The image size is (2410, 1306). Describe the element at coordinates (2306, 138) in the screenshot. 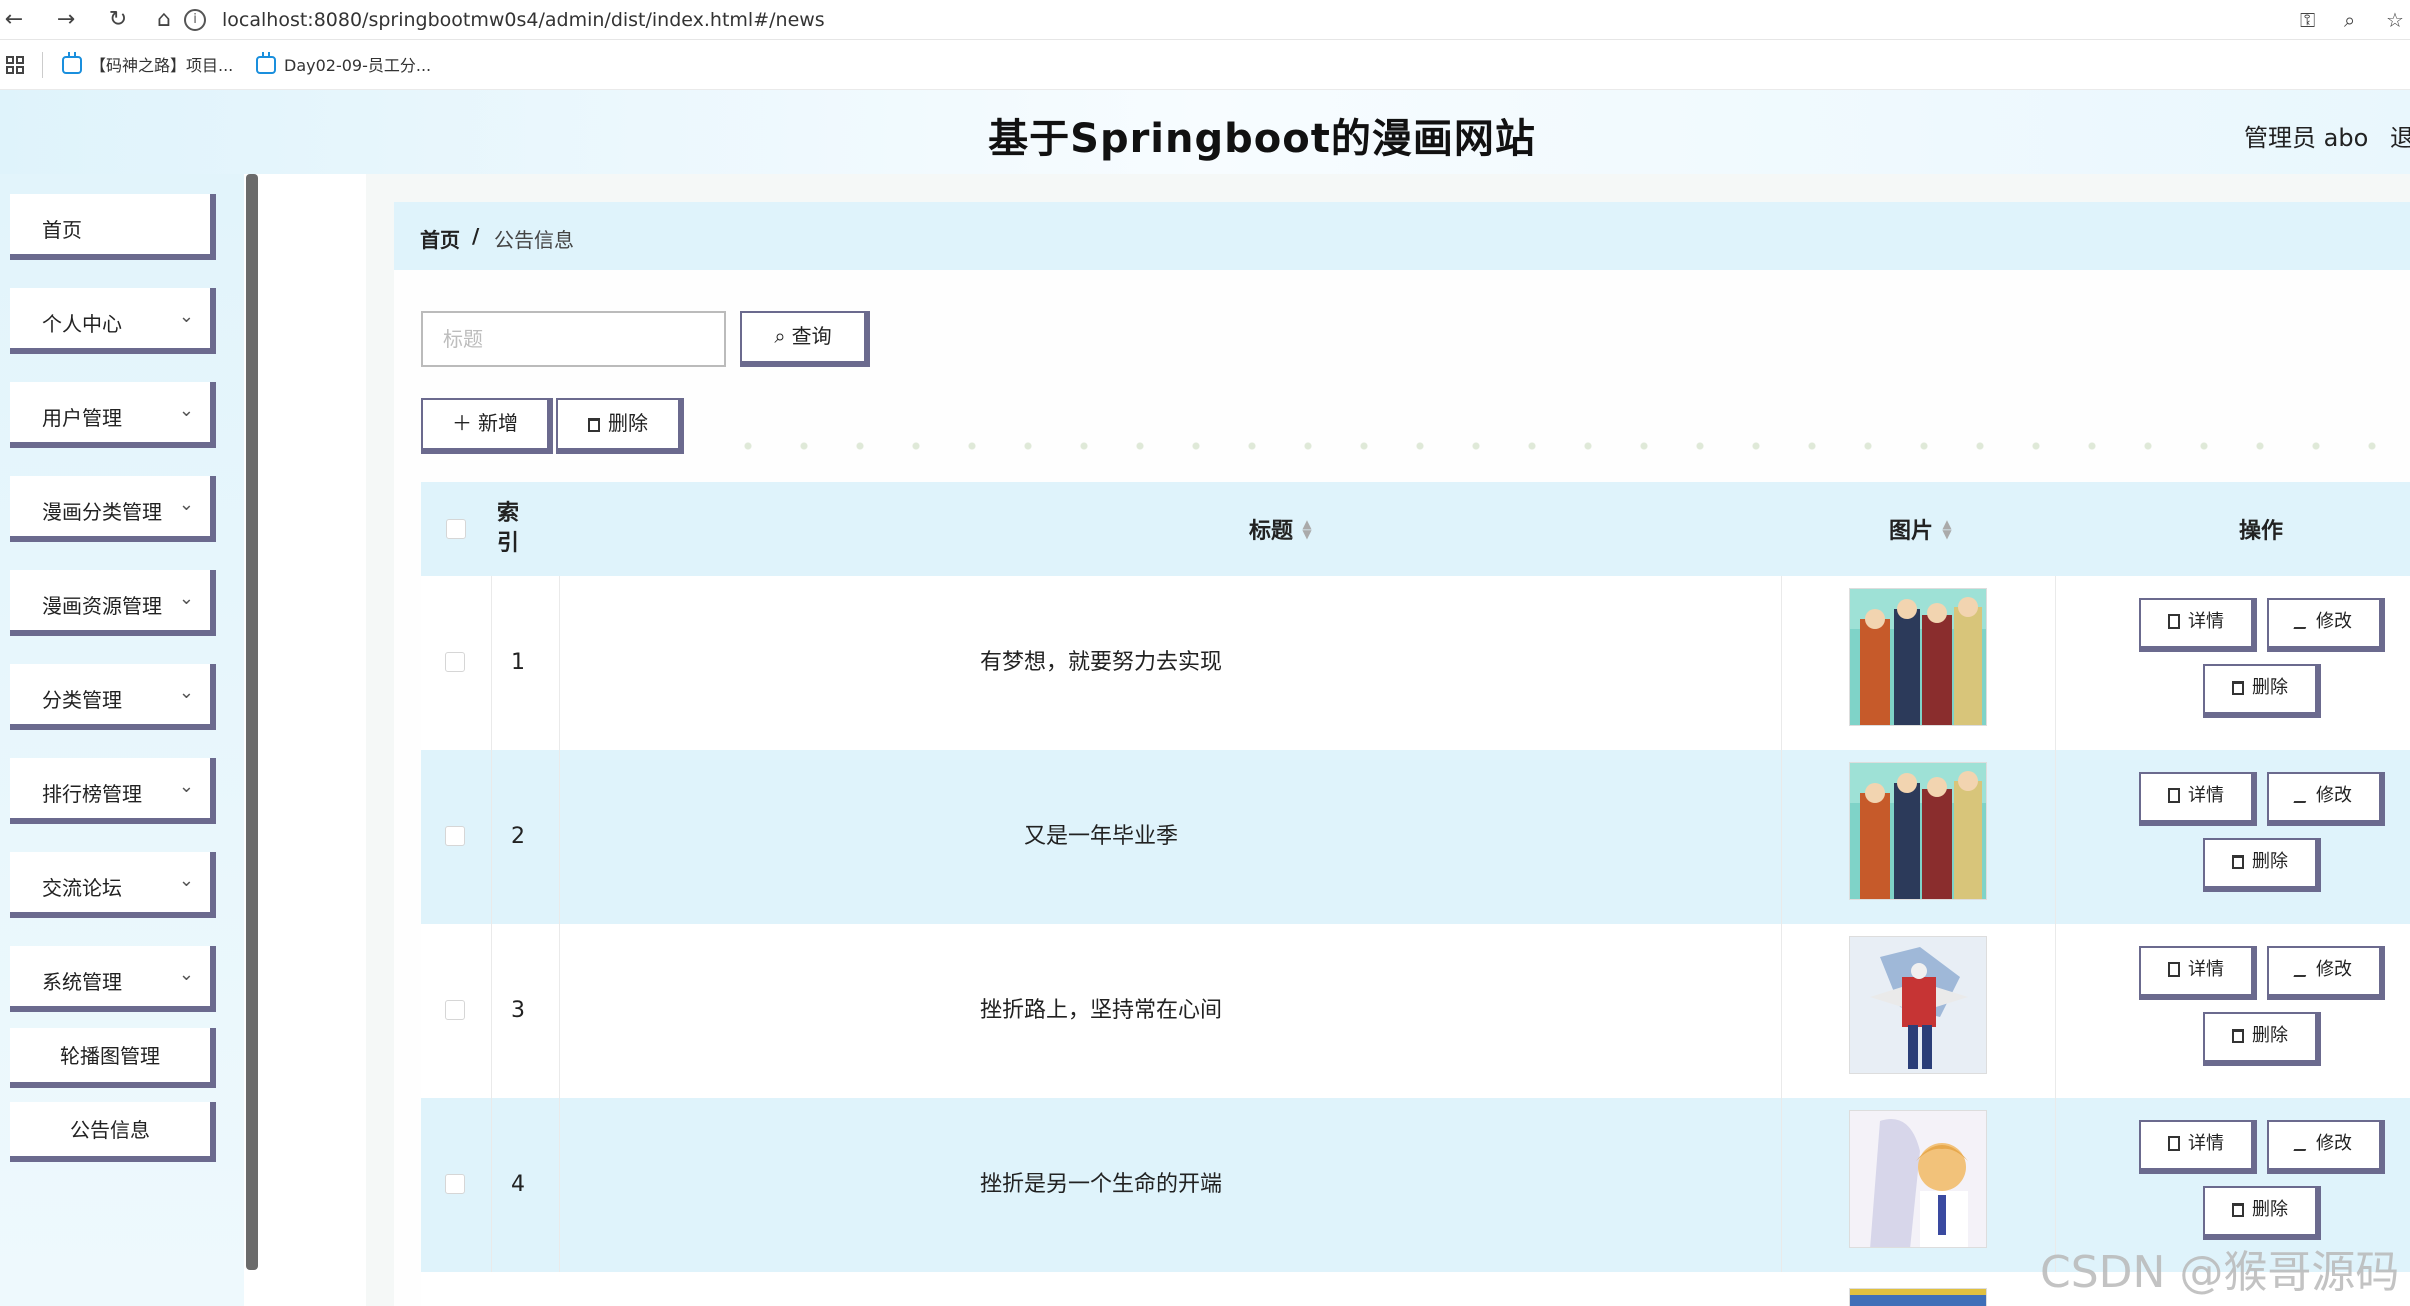

I see `current-user: 管理员 abo` at that location.